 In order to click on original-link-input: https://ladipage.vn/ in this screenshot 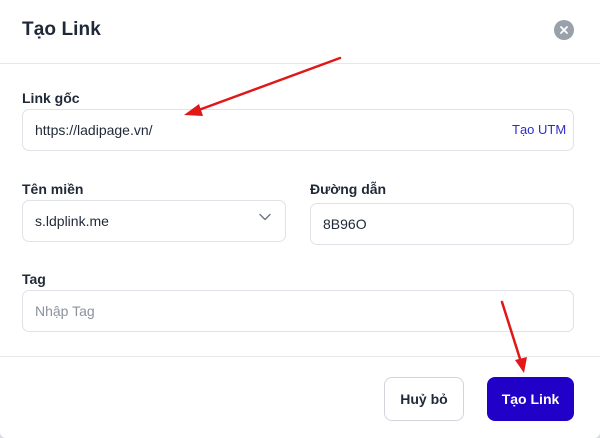, I will do `click(298, 130)`.